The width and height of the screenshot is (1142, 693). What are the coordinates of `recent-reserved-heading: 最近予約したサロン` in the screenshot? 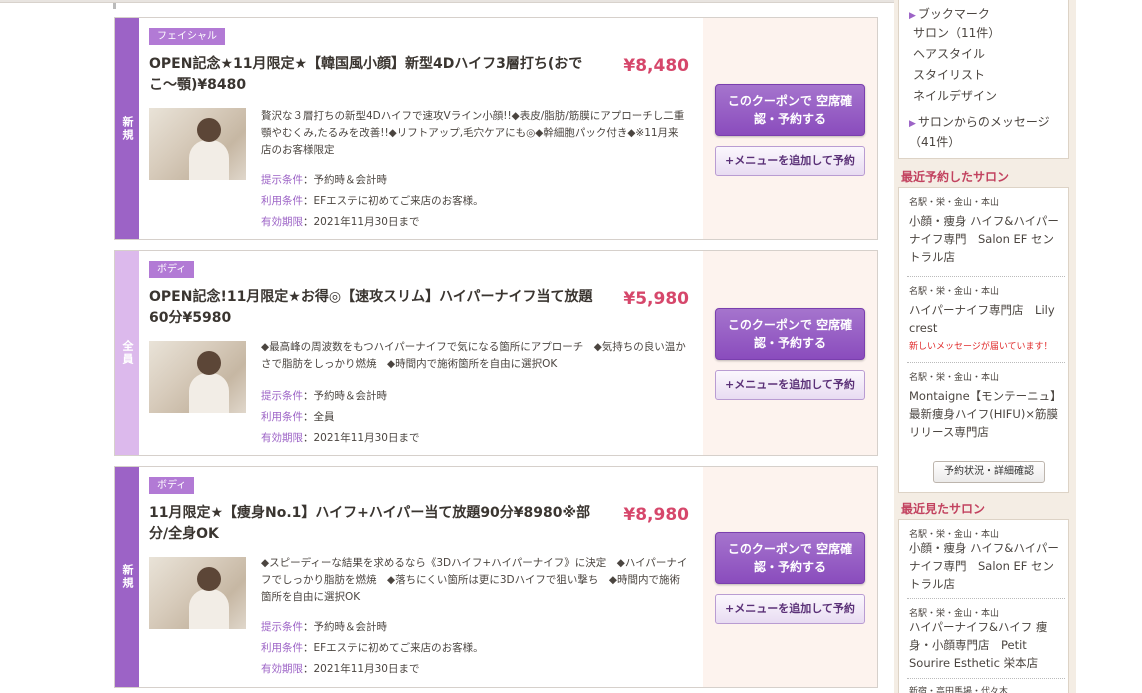 It's located at (955, 177).